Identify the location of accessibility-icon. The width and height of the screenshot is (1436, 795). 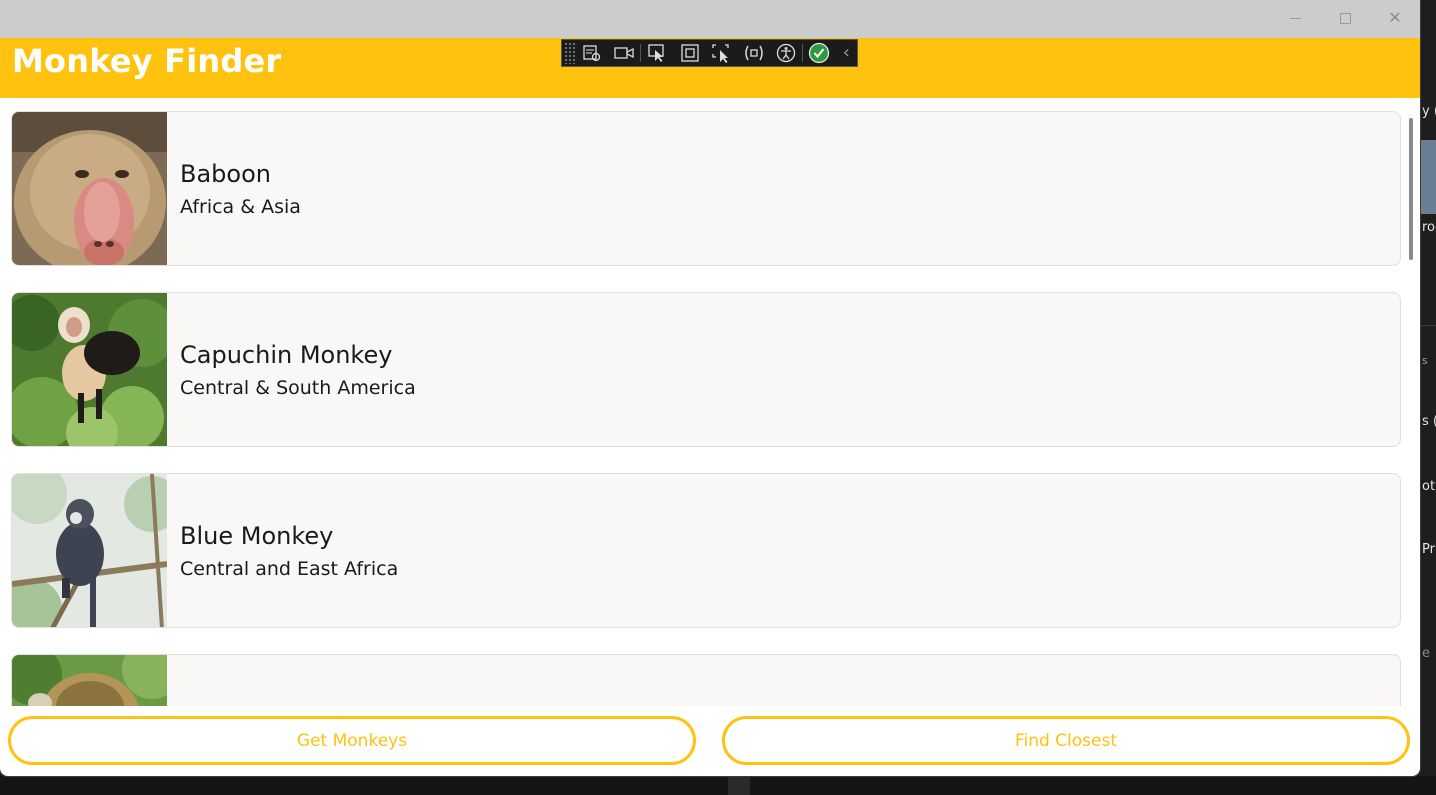
(786, 53).